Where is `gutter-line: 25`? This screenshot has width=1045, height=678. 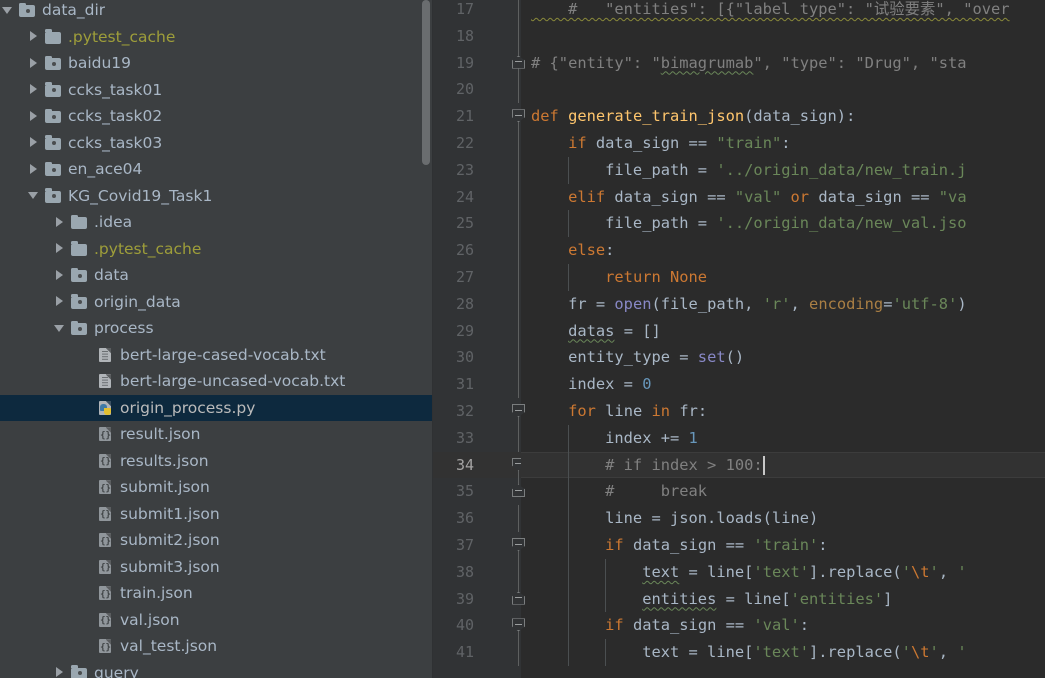
gutter-line: 25 is located at coordinates (477, 224).